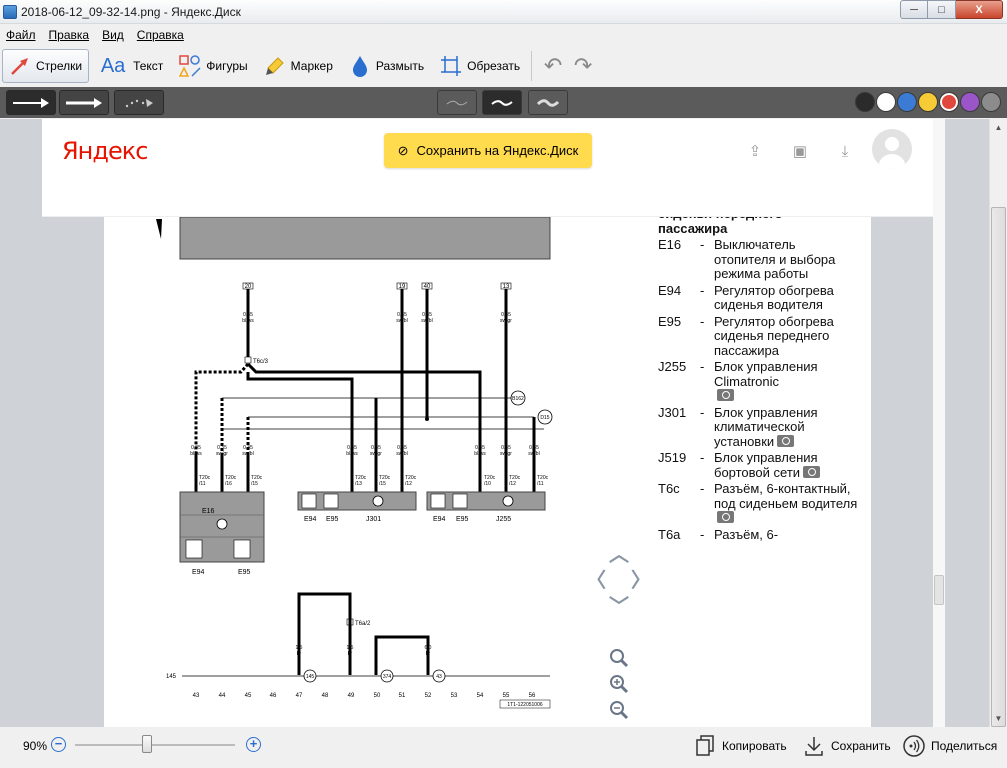 The height and width of the screenshot is (768, 1007). I want to click on splice-t6c3: T6c/3, so click(261, 362).